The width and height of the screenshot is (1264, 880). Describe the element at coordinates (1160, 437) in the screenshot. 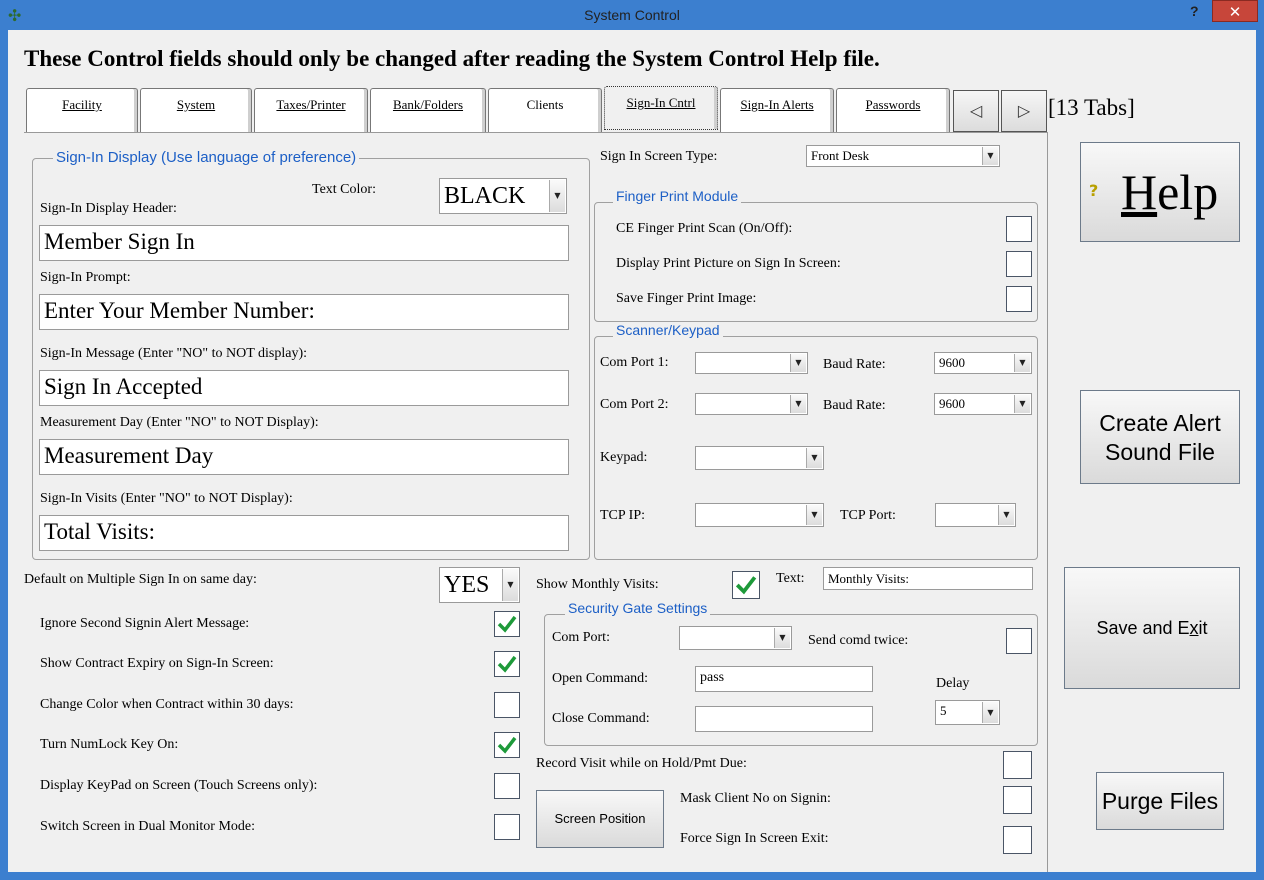

I see `create-alert-sound-button: Create Alert Sound File` at that location.